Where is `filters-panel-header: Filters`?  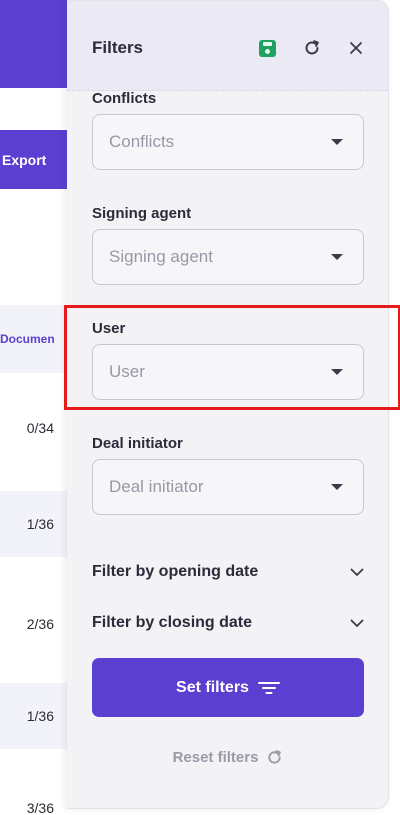
filters-panel-header: Filters is located at coordinates (227, 46).